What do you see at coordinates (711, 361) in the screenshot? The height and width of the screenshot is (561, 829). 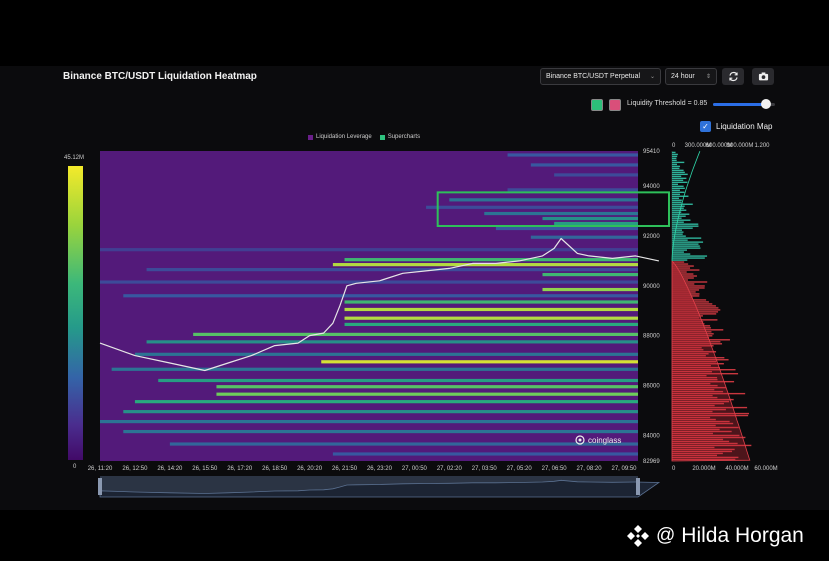 I see `liq-map-cumulative-long` at bounding box center [711, 361].